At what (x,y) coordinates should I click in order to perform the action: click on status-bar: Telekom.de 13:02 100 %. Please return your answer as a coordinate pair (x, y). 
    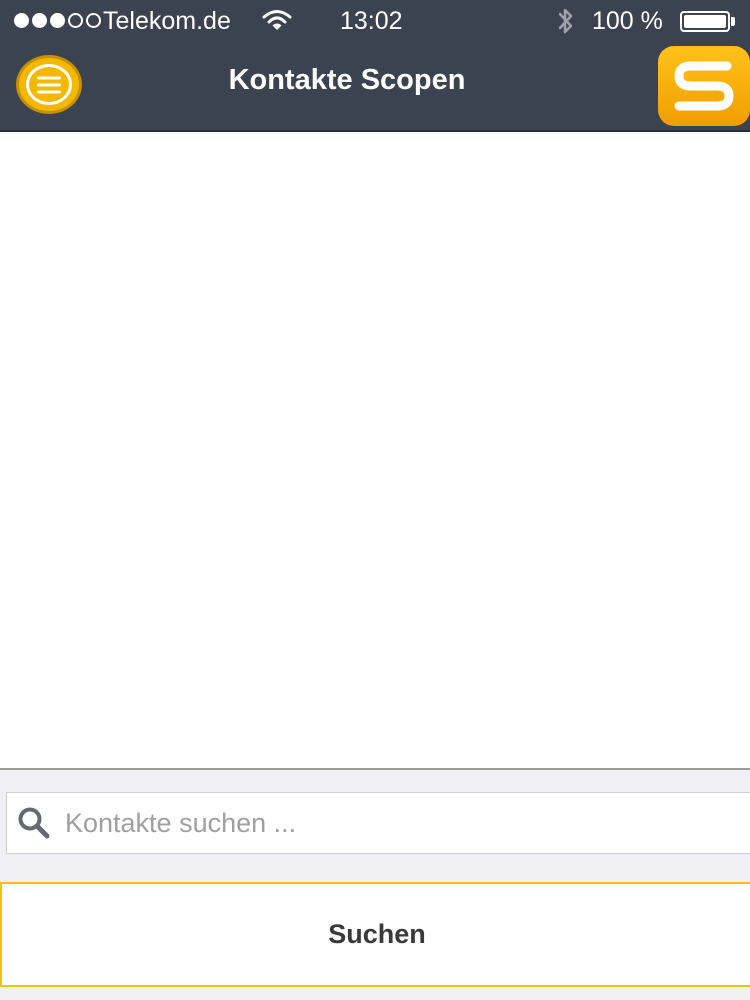
    Looking at the image, I should click on (375, 22).